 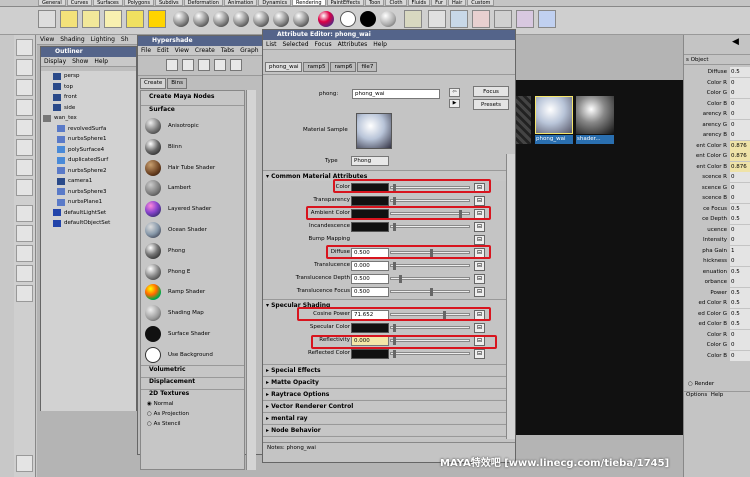 What do you see at coordinates (296, 44) in the screenshot?
I see `attr-menu-item: Selected` at bounding box center [296, 44].